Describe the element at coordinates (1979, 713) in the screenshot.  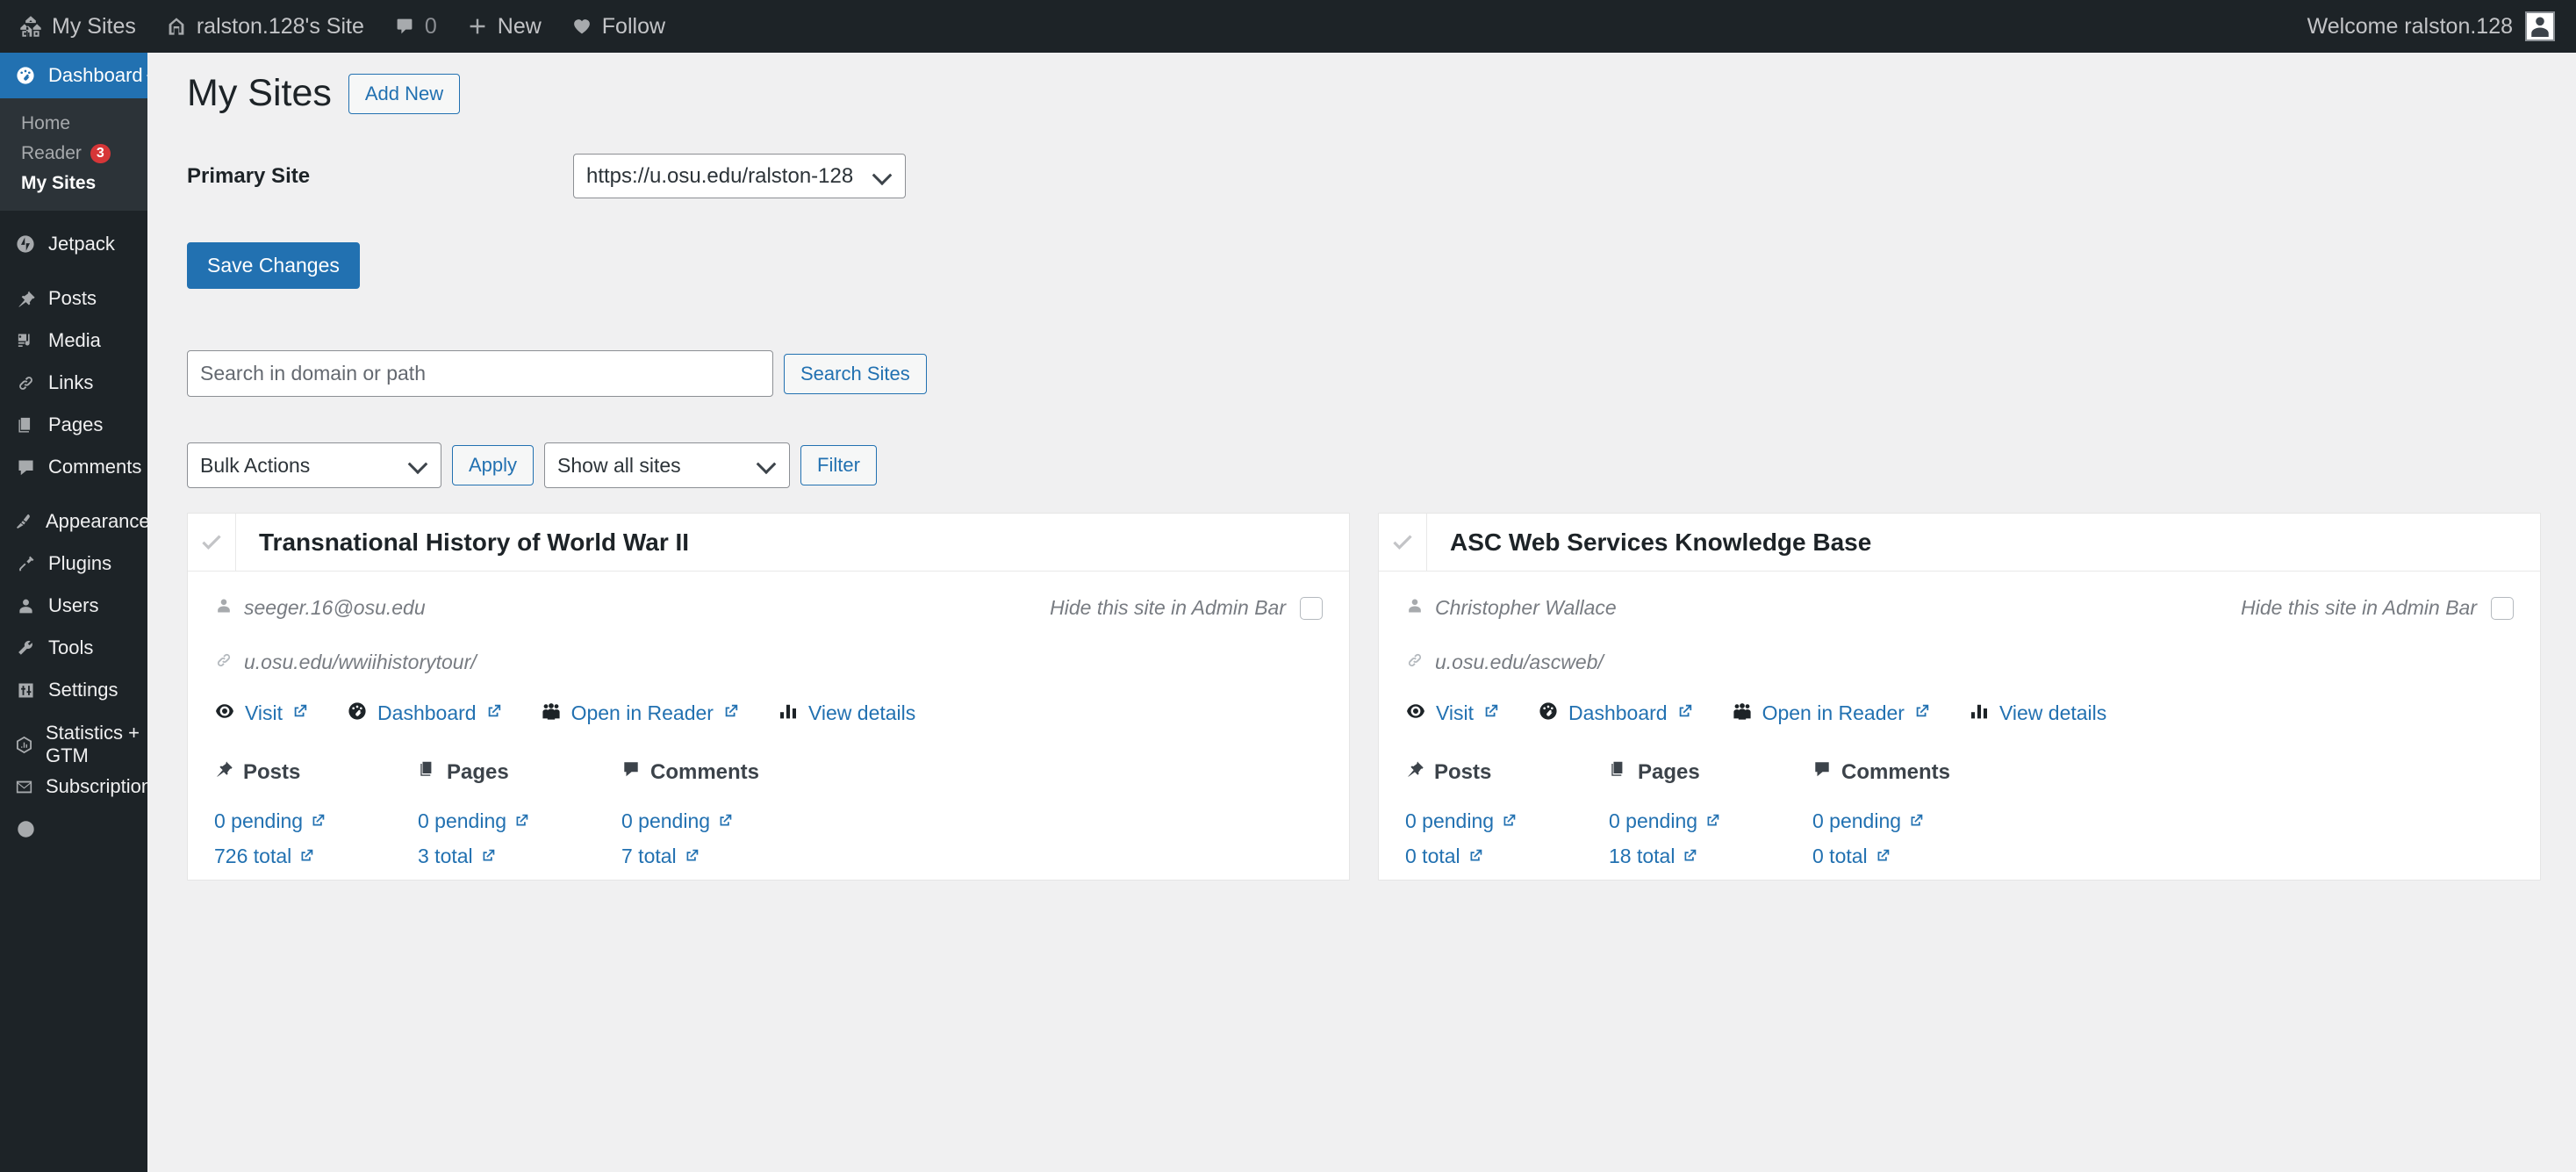
I see `bar-chart-icon` at that location.